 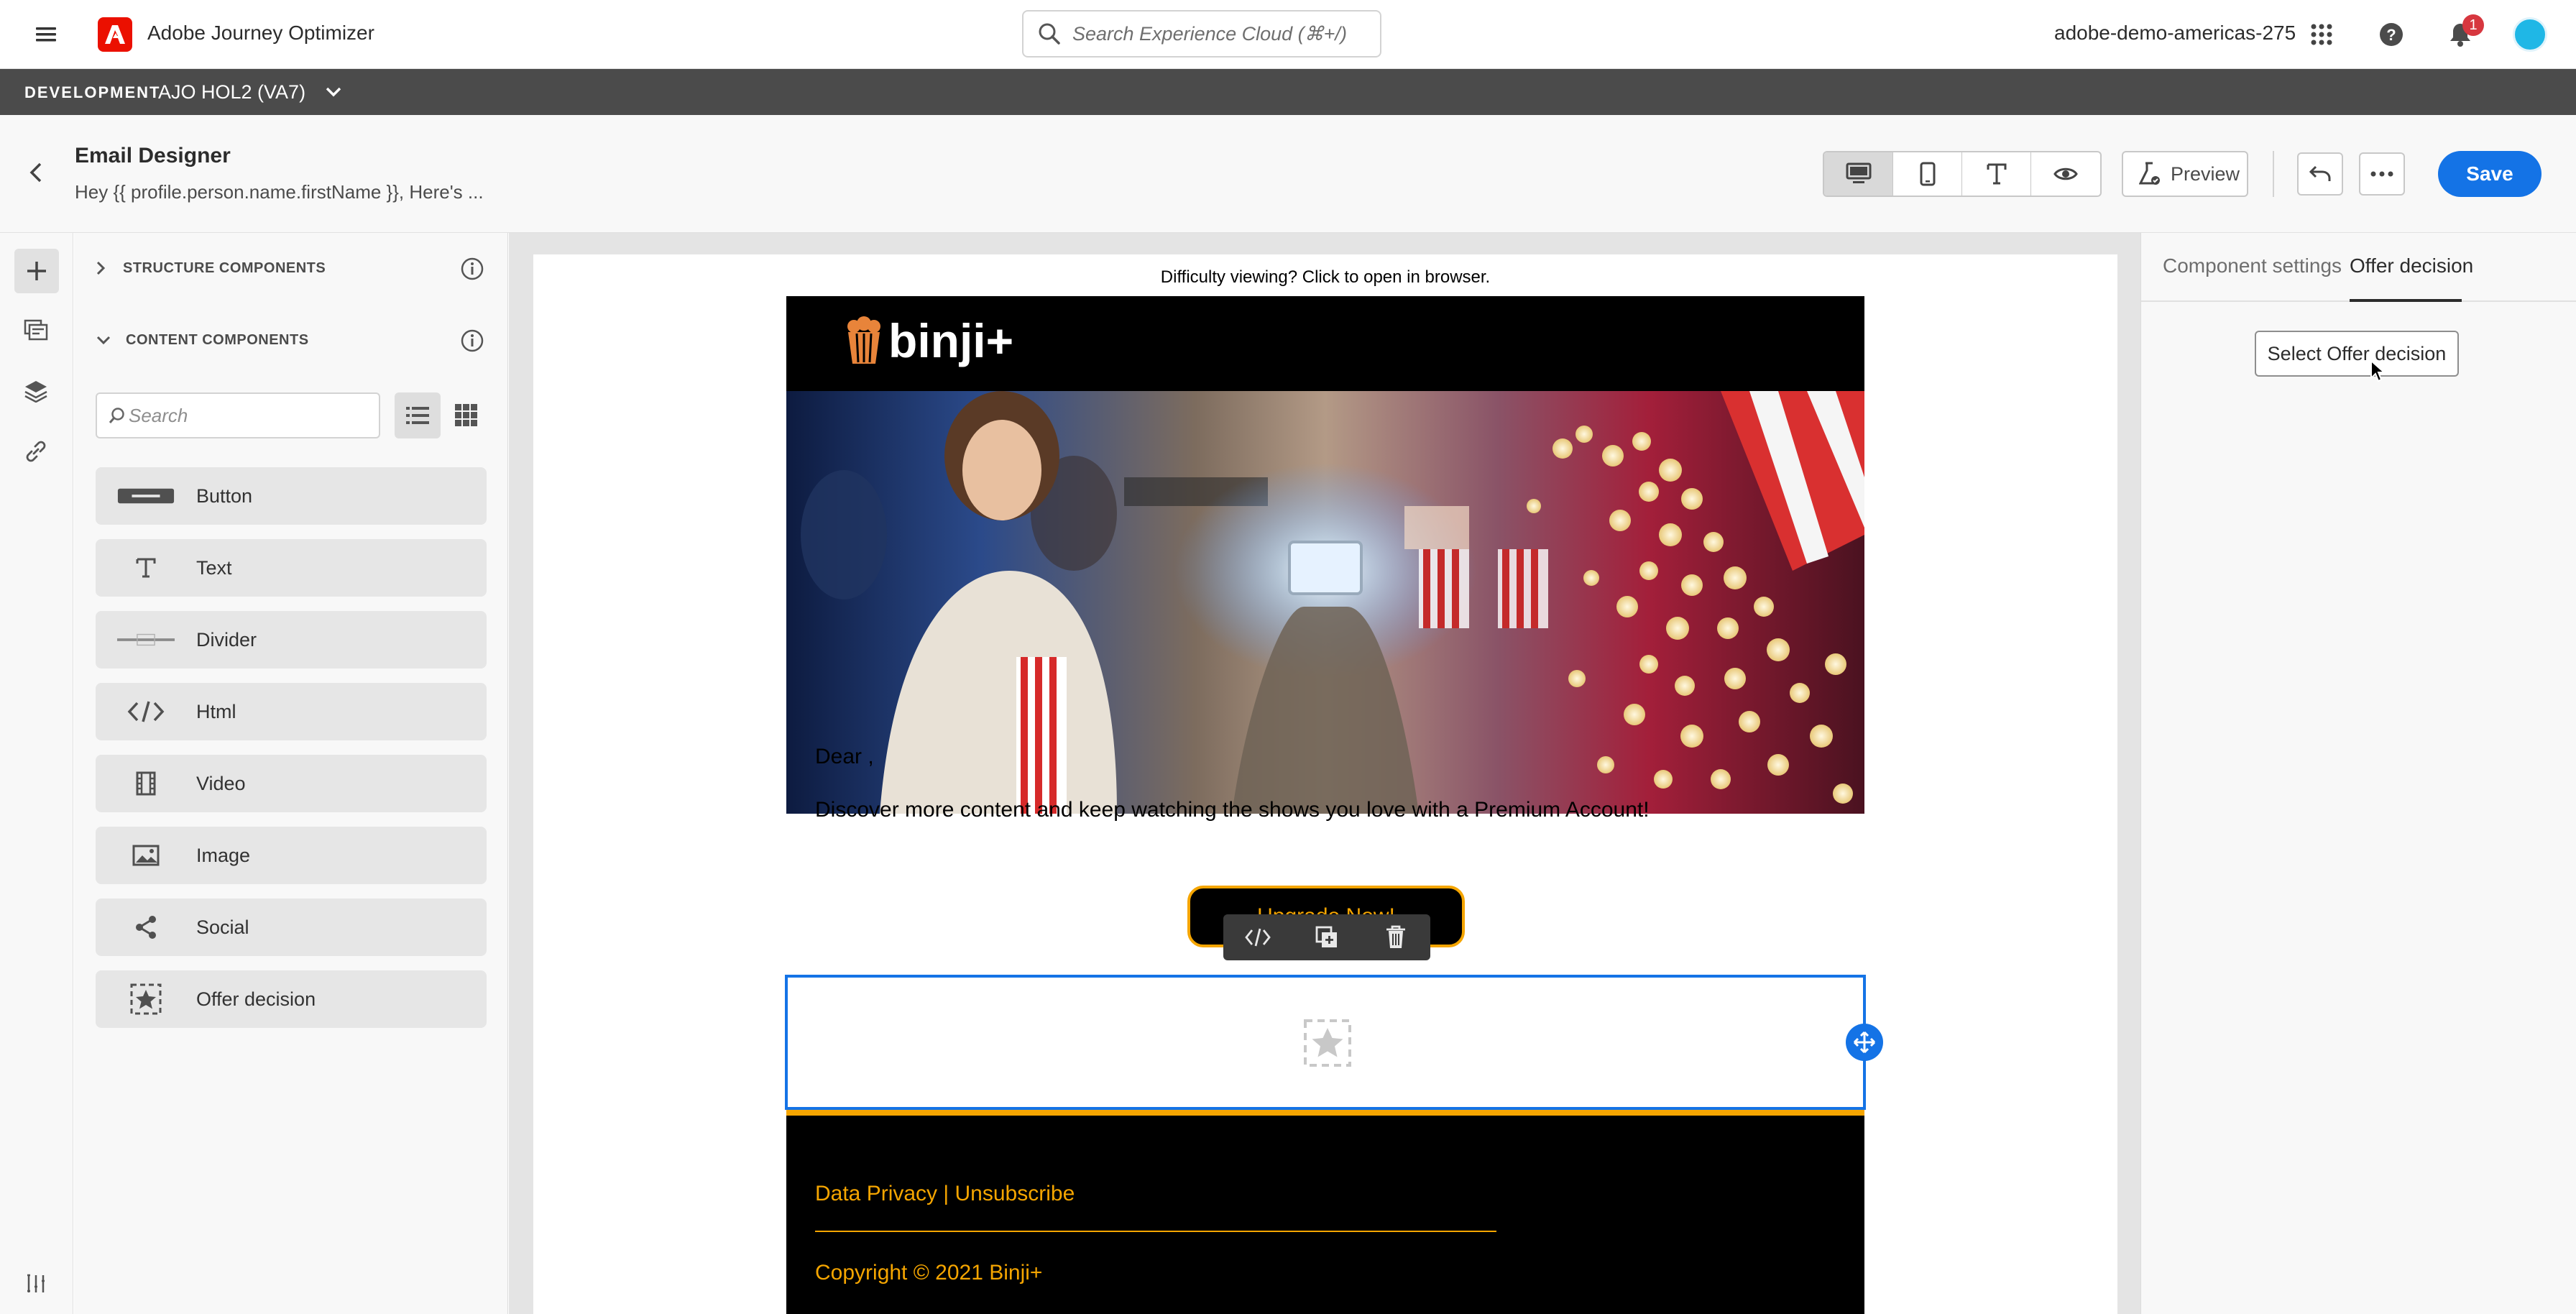 What do you see at coordinates (36, 271) in the screenshot?
I see `add-components-icon` at bounding box center [36, 271].